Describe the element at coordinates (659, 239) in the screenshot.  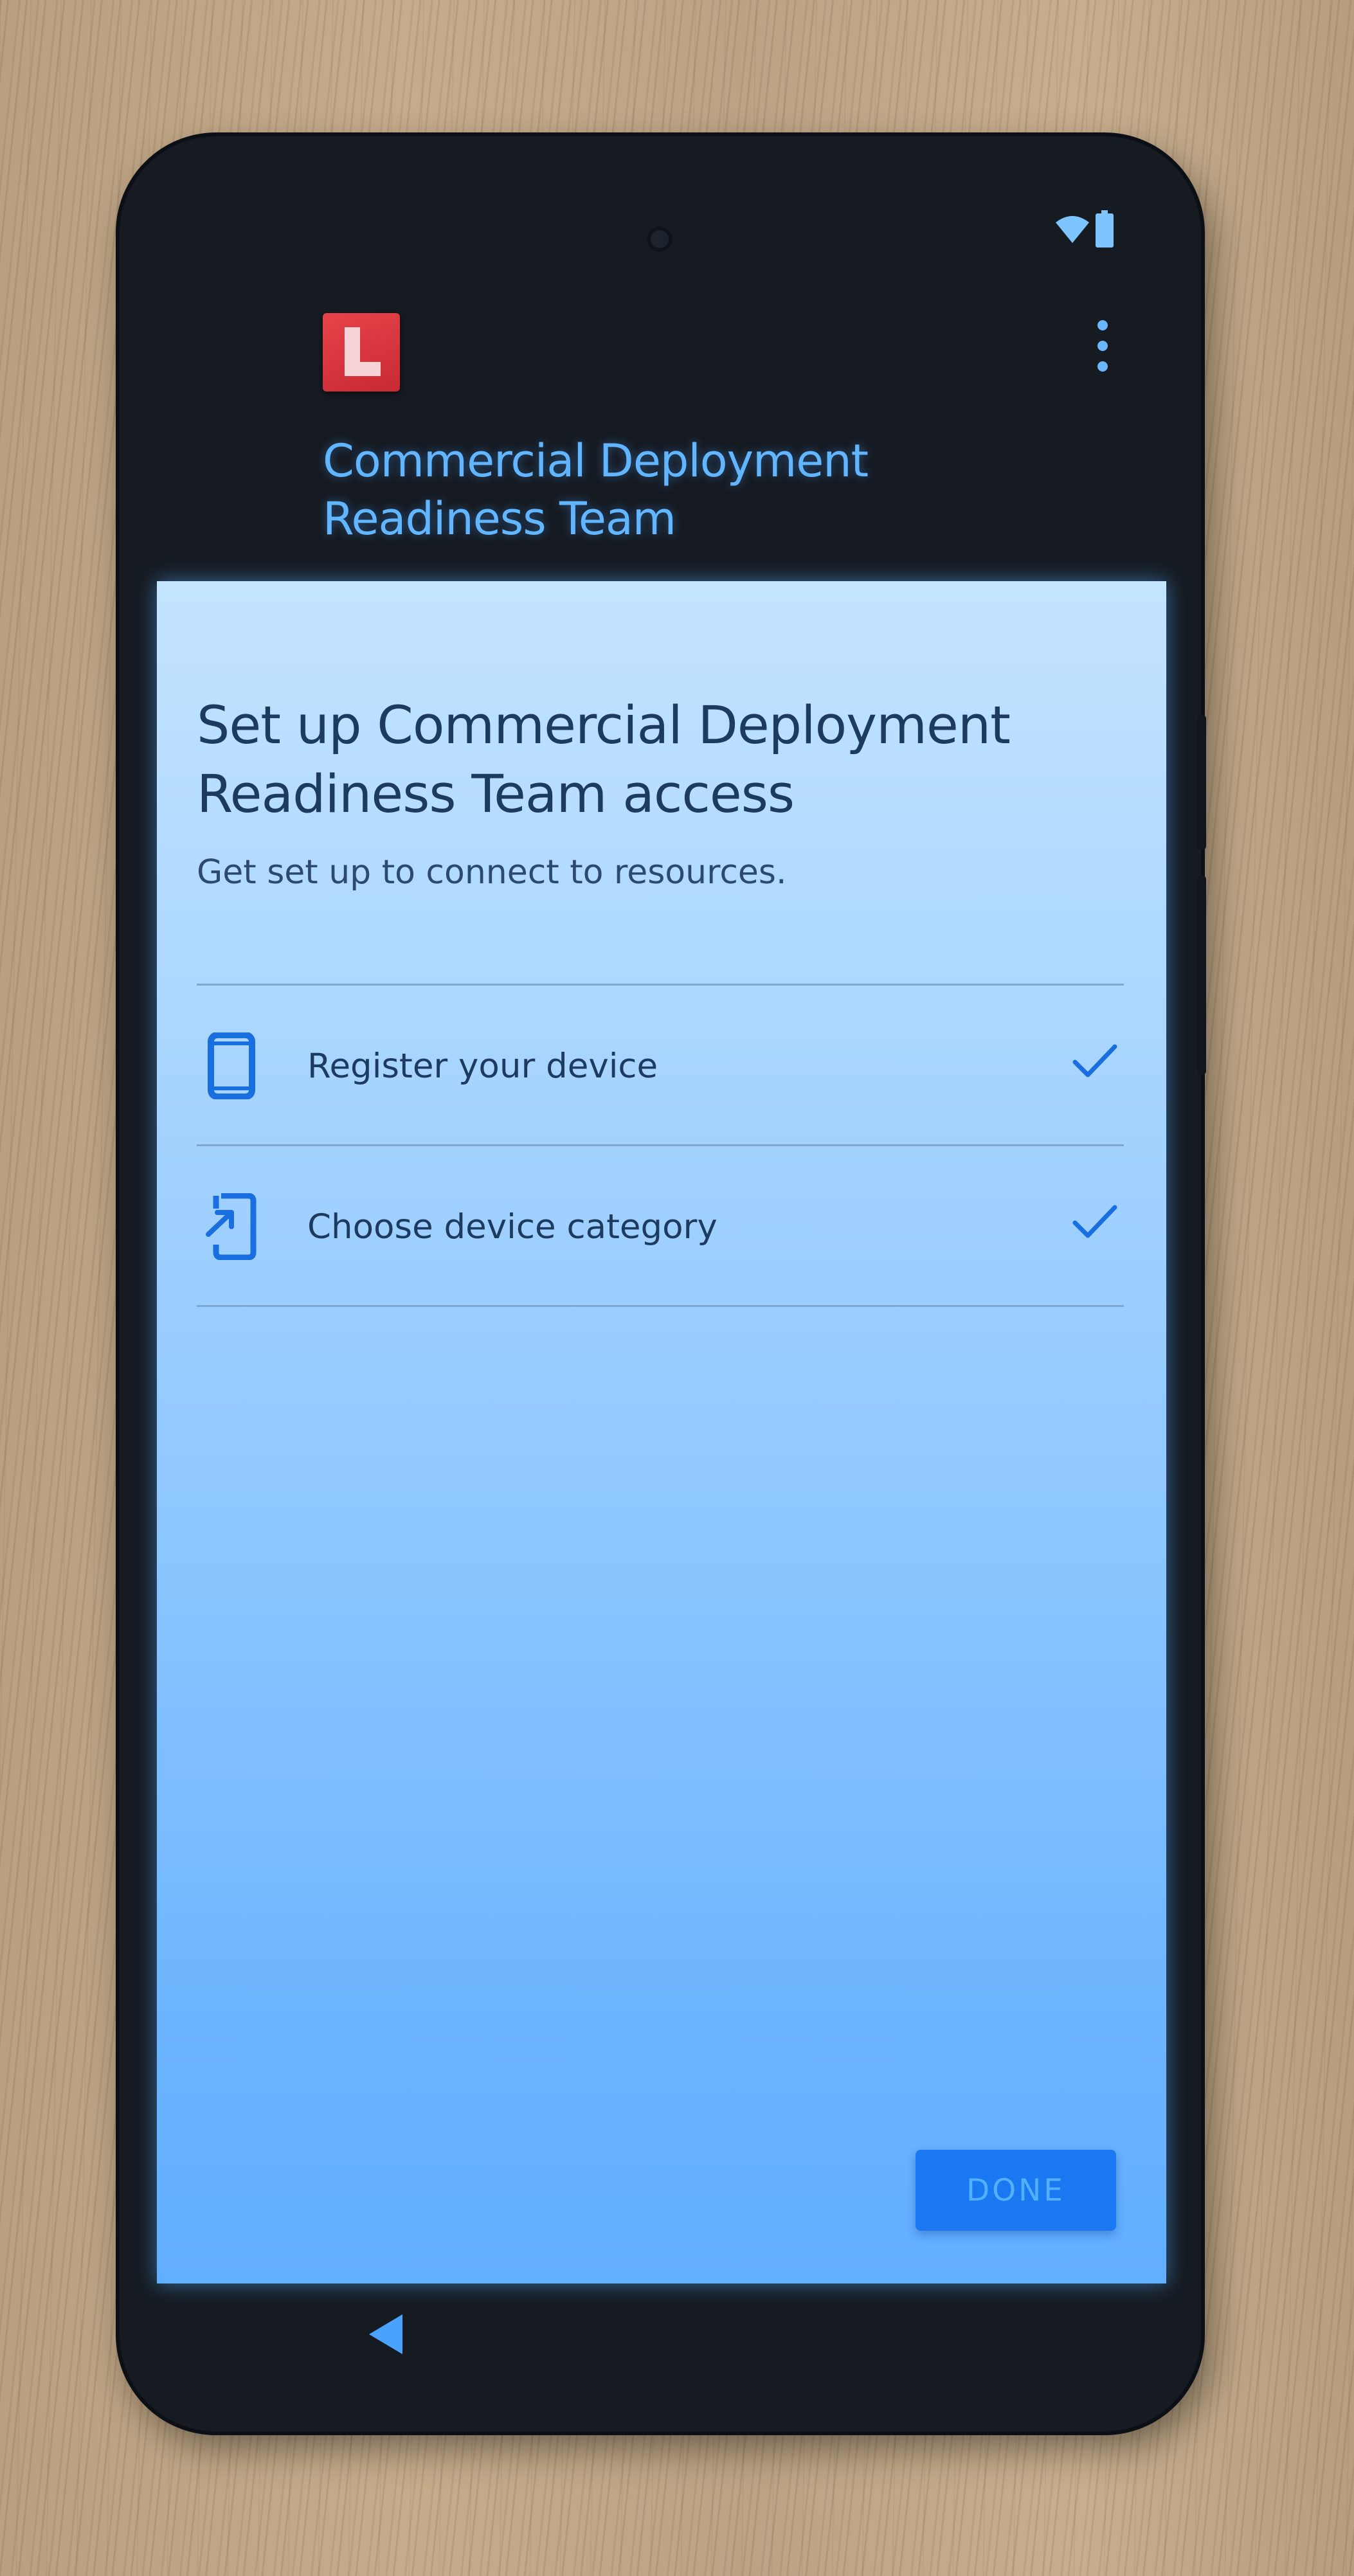
I see `front-camera` at that location.